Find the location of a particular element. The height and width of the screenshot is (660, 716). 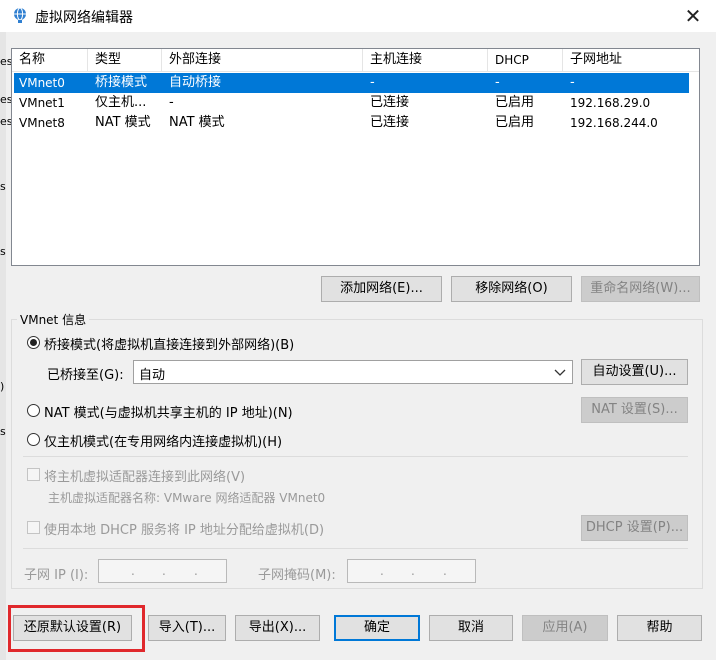

subnet-ip-input: . . . is located at coordinates (162, 571).